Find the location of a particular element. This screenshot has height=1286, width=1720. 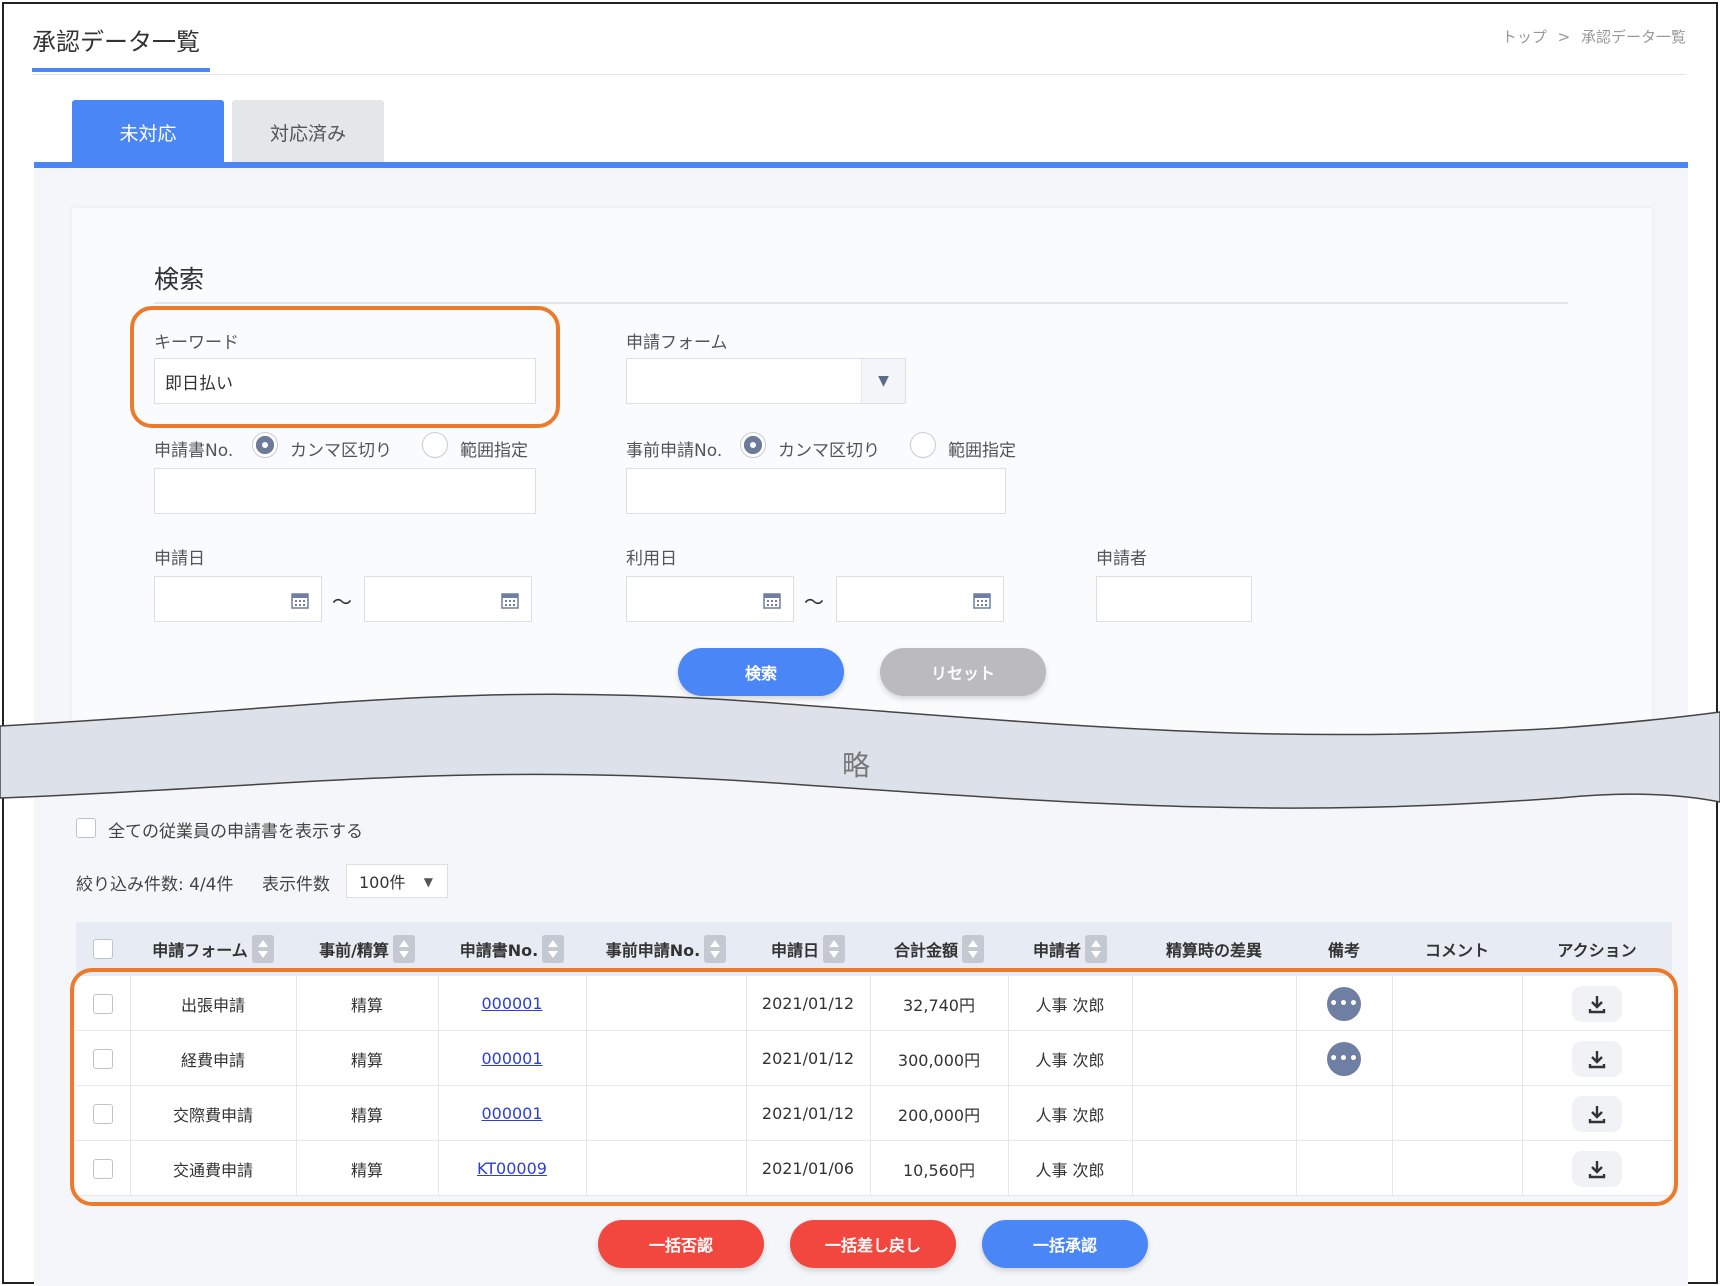

per-page-label: 表示件数 is located at coordinates (296, 885).